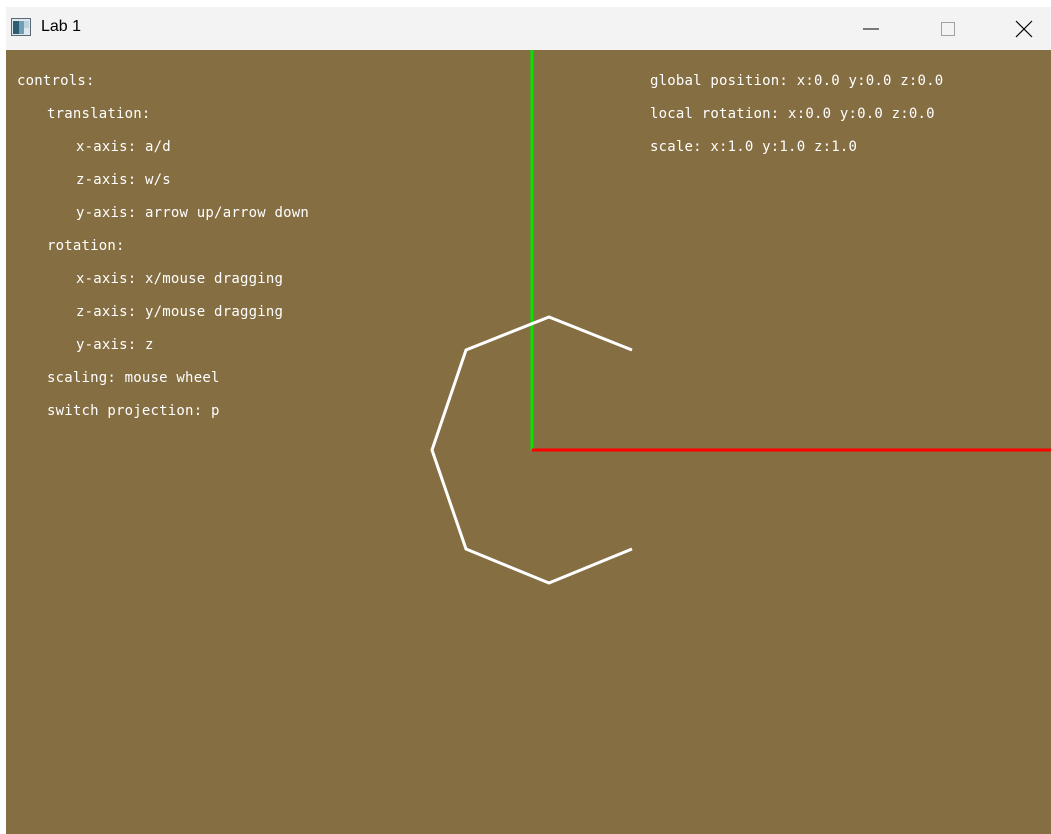 The width and height of the screenshot is (1051, 834). Describe the element at coordinates (86, 246) in the screenshot. I see `rotation-label: rotation:` at that location.